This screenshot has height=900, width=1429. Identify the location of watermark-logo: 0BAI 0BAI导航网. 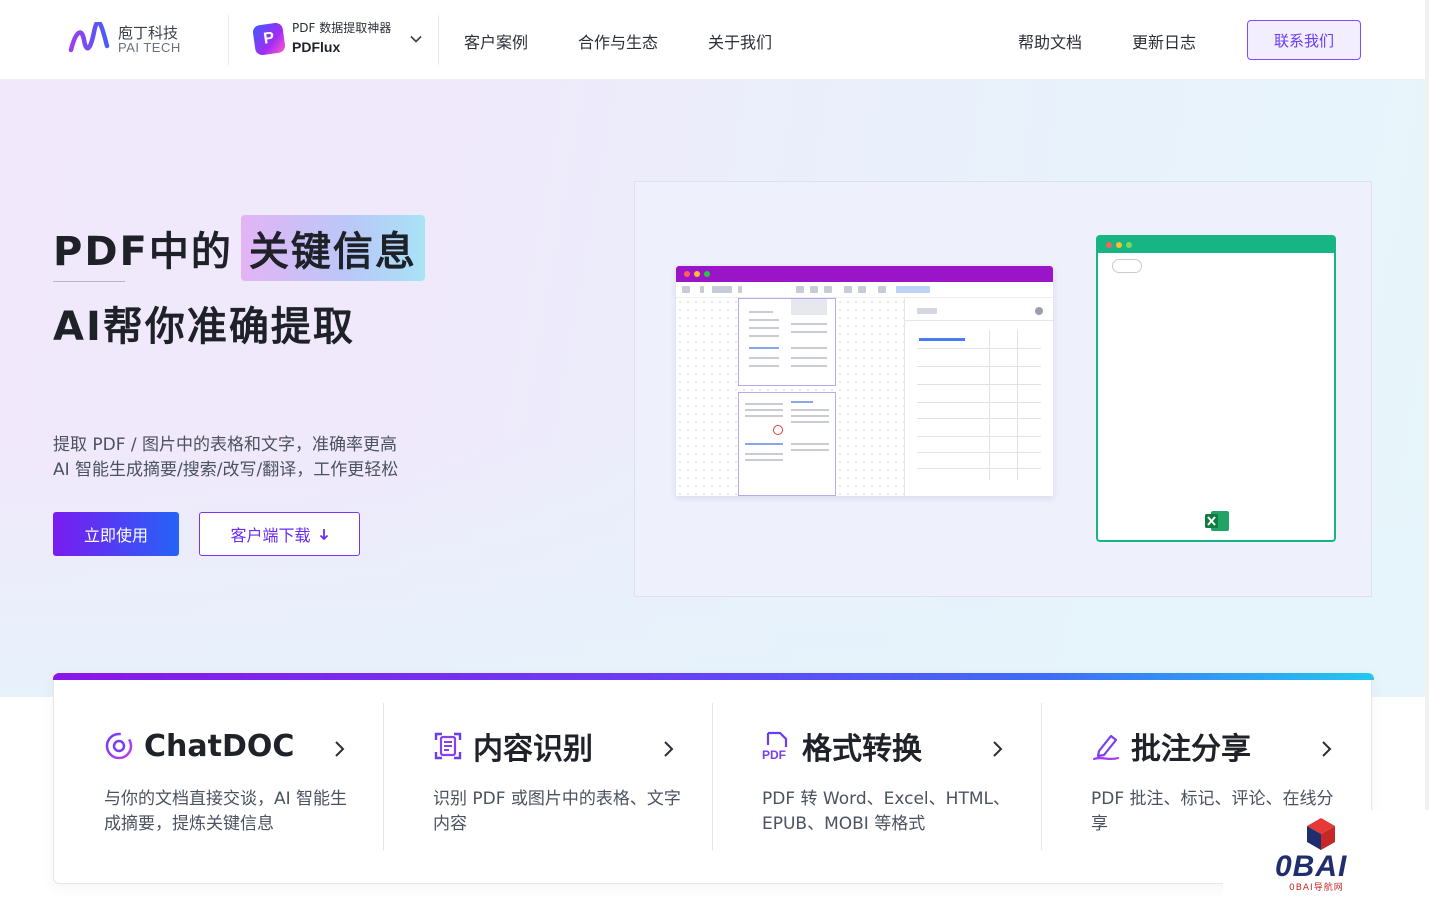
(1326, 855).